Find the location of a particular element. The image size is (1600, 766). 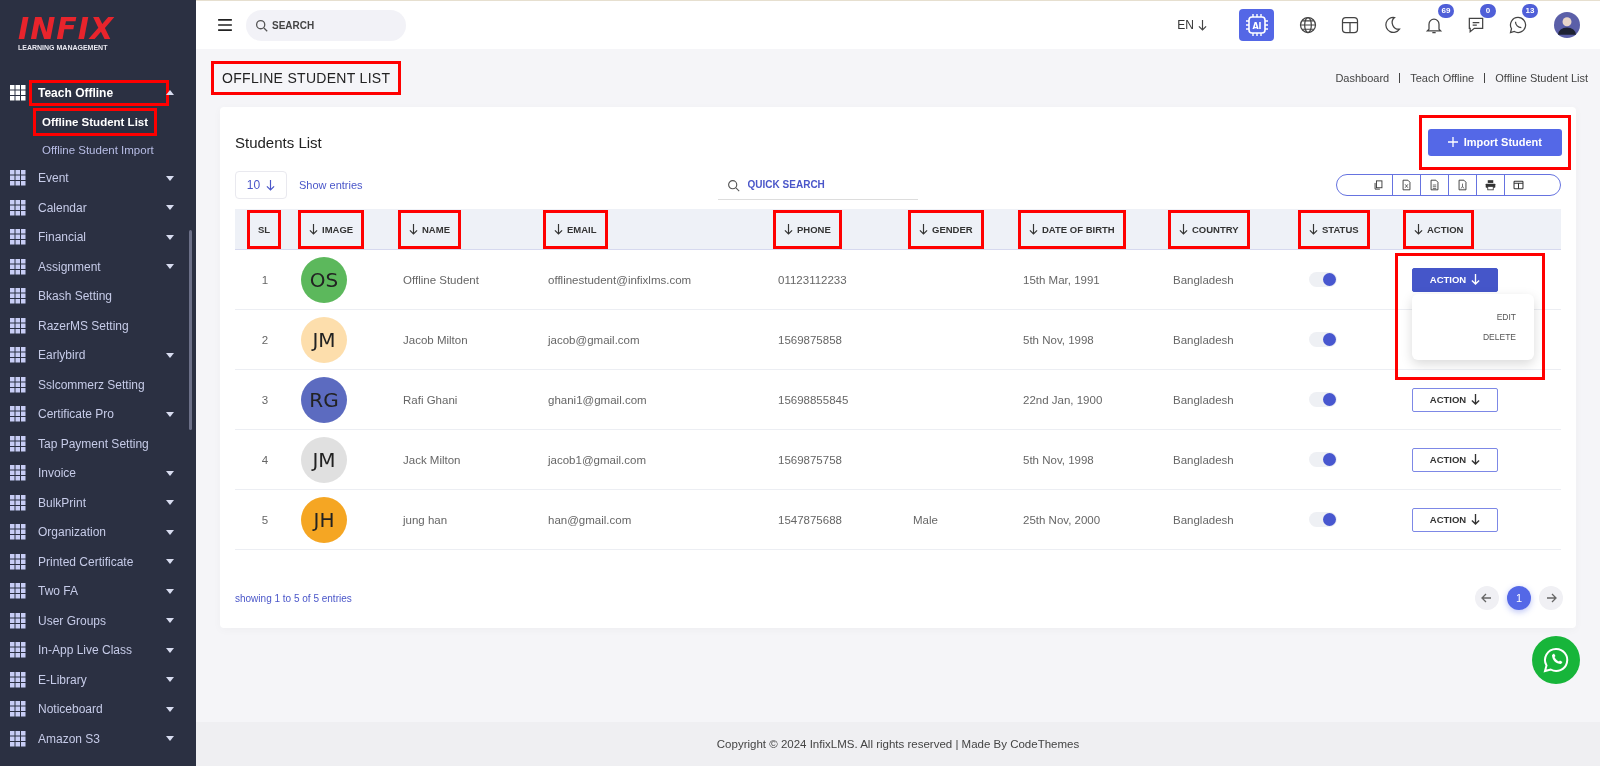

table-cell: Bangladesh is located at coordinates (1203, 399).